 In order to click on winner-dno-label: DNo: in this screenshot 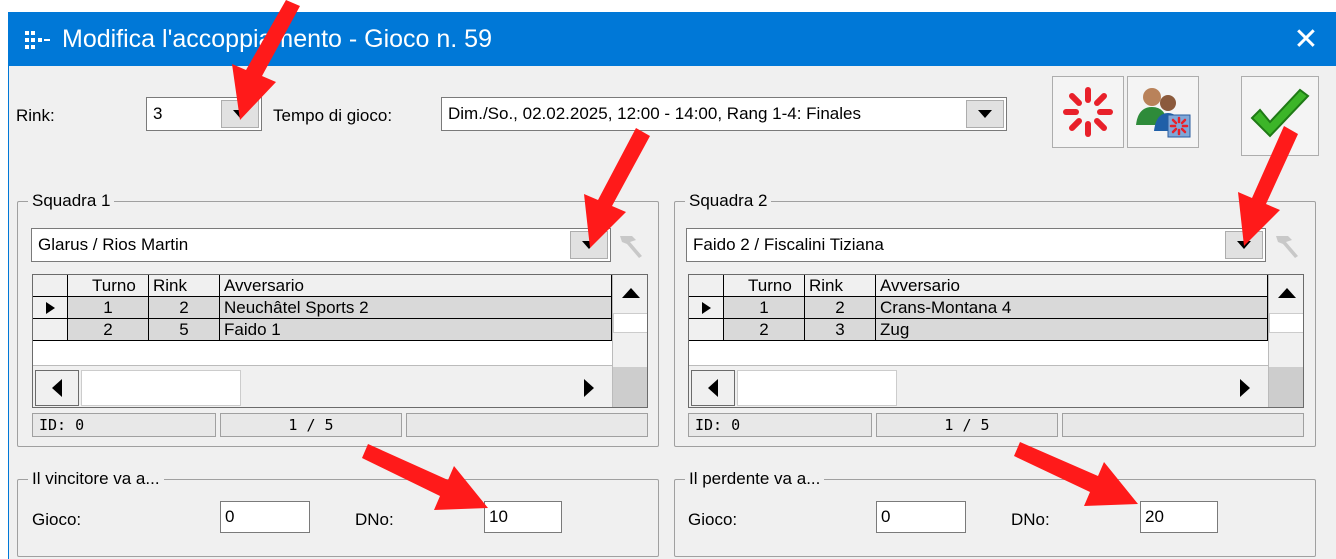, I will do `click(374, 519)`.